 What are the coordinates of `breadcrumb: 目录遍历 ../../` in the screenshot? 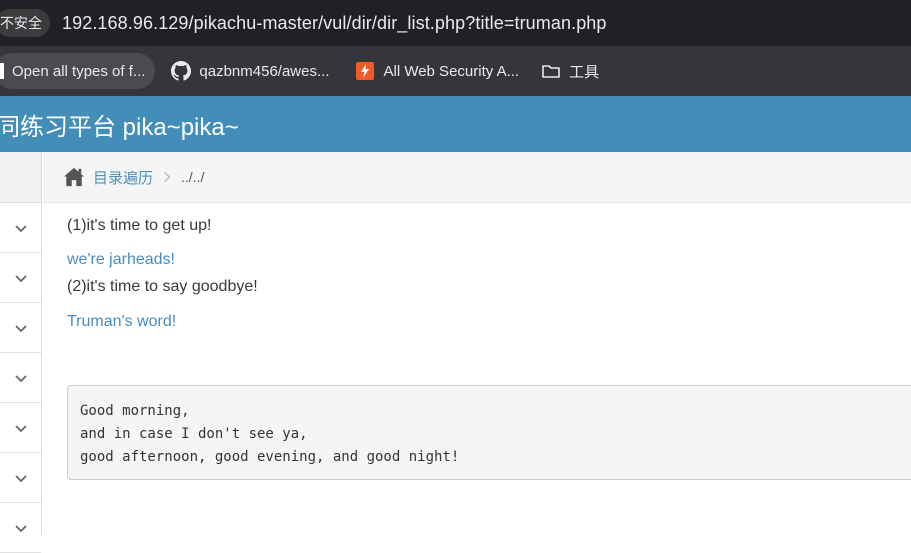 It's located at (477, 177).